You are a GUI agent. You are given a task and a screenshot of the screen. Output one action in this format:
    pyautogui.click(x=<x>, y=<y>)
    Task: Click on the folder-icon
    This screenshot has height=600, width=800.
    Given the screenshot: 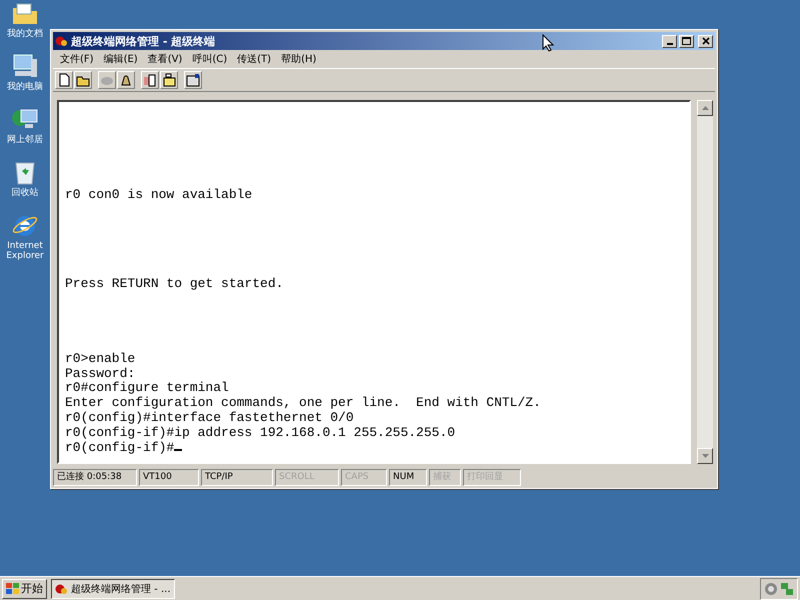 What is the action you would take?
    pyautogui.click(x=25, y=14)
    